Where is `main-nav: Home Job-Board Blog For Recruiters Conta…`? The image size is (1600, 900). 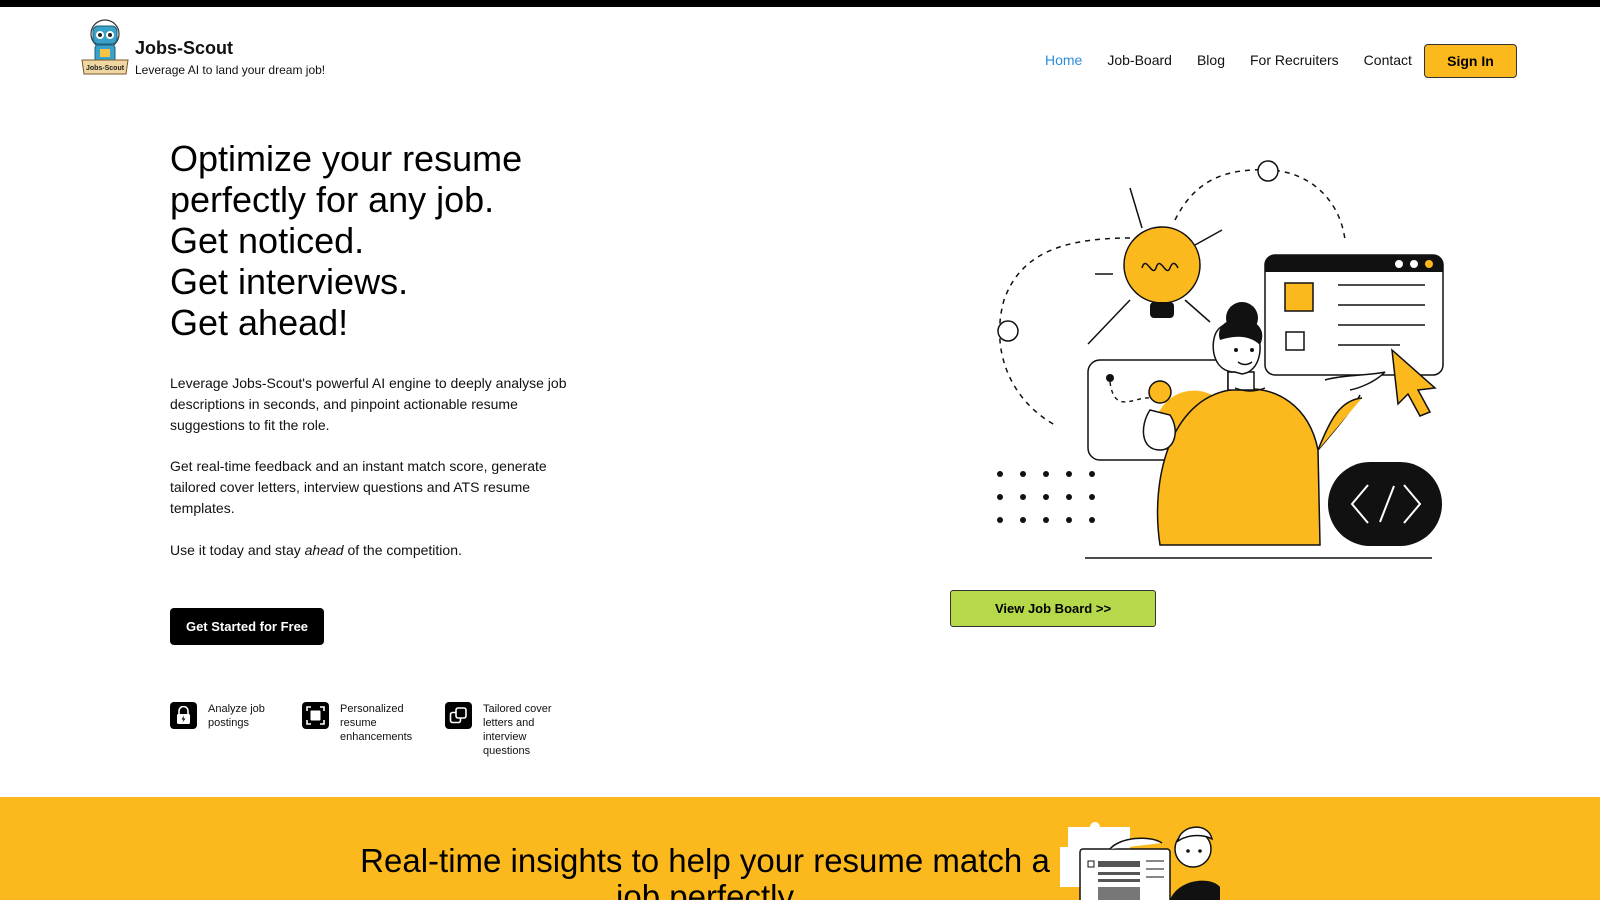
main-nav: Home Job-Board Blog For Recruiters Conta… is located at coordinates (1228, 60).